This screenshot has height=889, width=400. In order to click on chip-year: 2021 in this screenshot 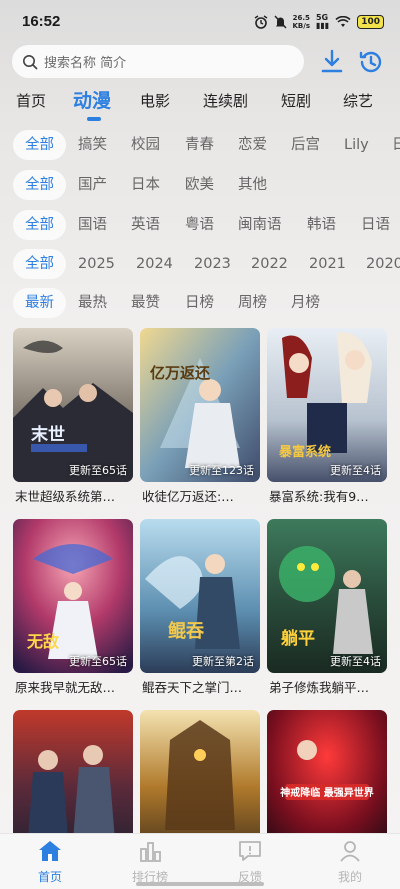, I will do `click(327, 264)`.